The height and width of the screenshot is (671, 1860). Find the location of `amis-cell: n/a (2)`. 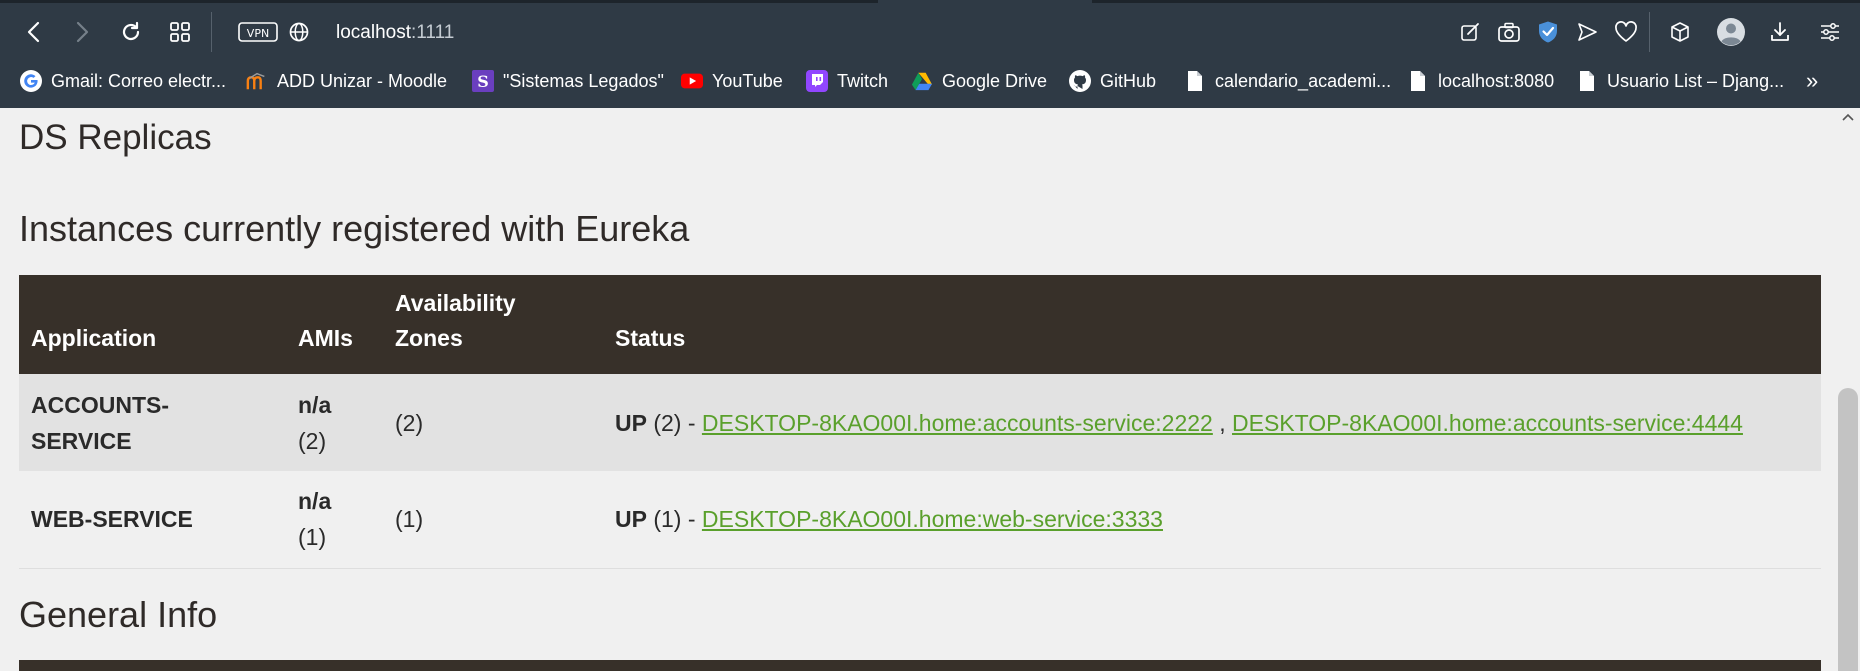

amis-cell: n/a (2) is located at coordinates (334, 422).